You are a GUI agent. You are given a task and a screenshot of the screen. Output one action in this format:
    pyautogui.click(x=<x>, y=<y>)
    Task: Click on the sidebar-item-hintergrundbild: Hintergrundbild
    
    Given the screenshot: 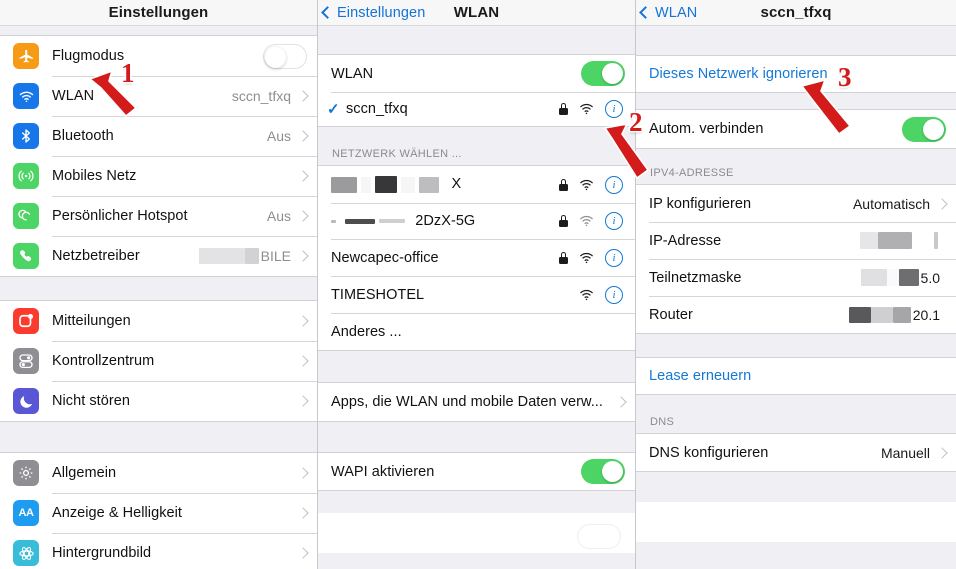 What is the action you would take?
    pyautogui.click(x=158, y=551)
    